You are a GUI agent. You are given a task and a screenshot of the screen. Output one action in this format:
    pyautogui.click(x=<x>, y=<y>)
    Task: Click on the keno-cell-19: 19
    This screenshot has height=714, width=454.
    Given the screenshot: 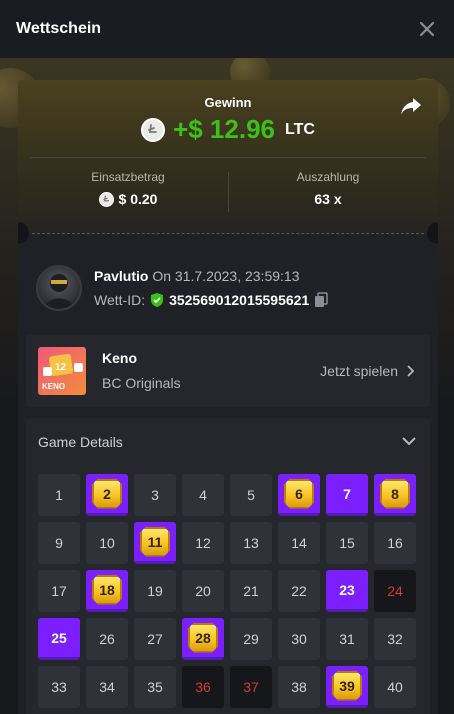 What is the action you would take?
    pyautogui.click(x=155, y=591)
    